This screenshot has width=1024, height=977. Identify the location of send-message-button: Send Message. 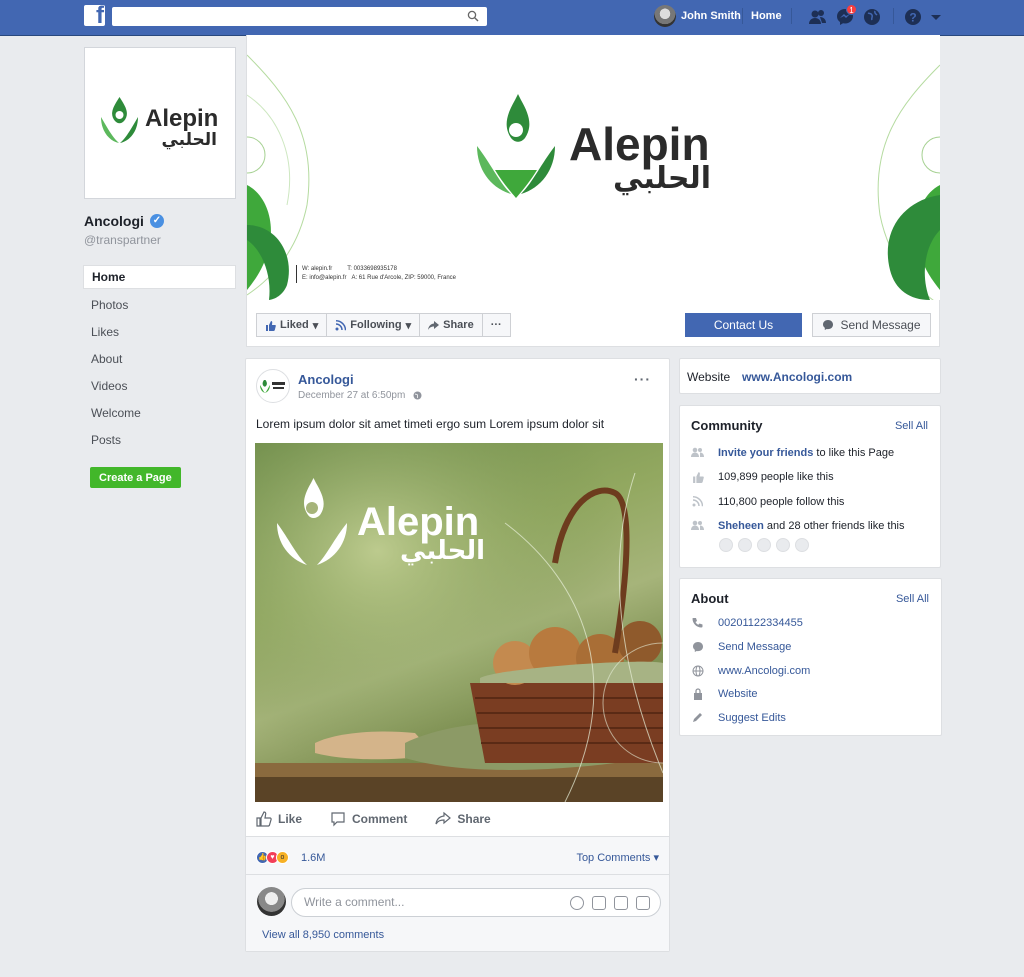
(871, 325).